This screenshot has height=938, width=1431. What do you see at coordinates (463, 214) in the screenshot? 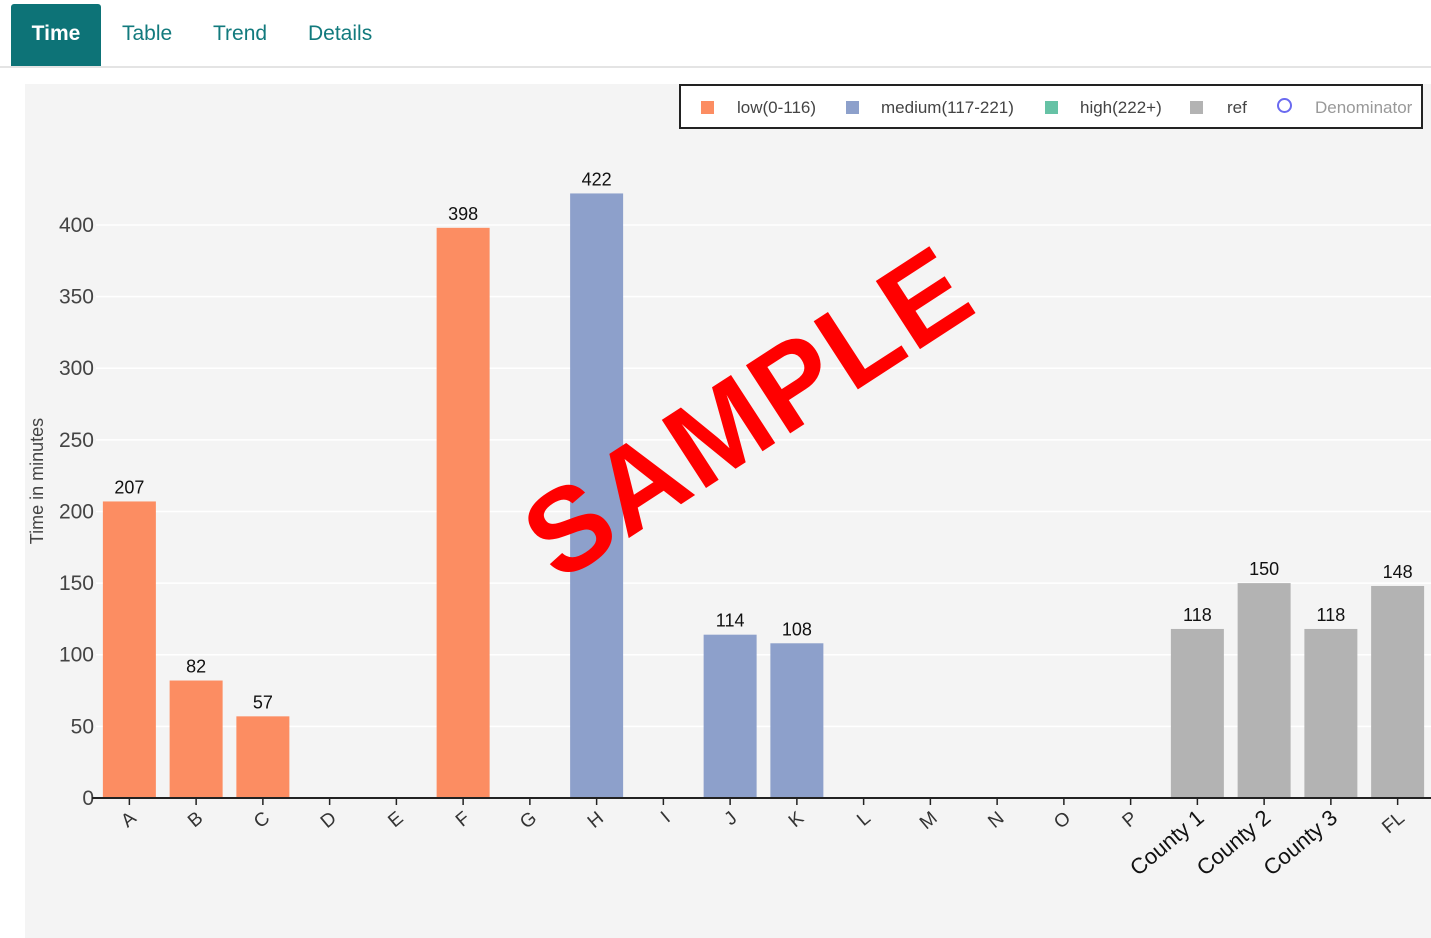
I see `data-label: 398` at bounding box center [463, 214].